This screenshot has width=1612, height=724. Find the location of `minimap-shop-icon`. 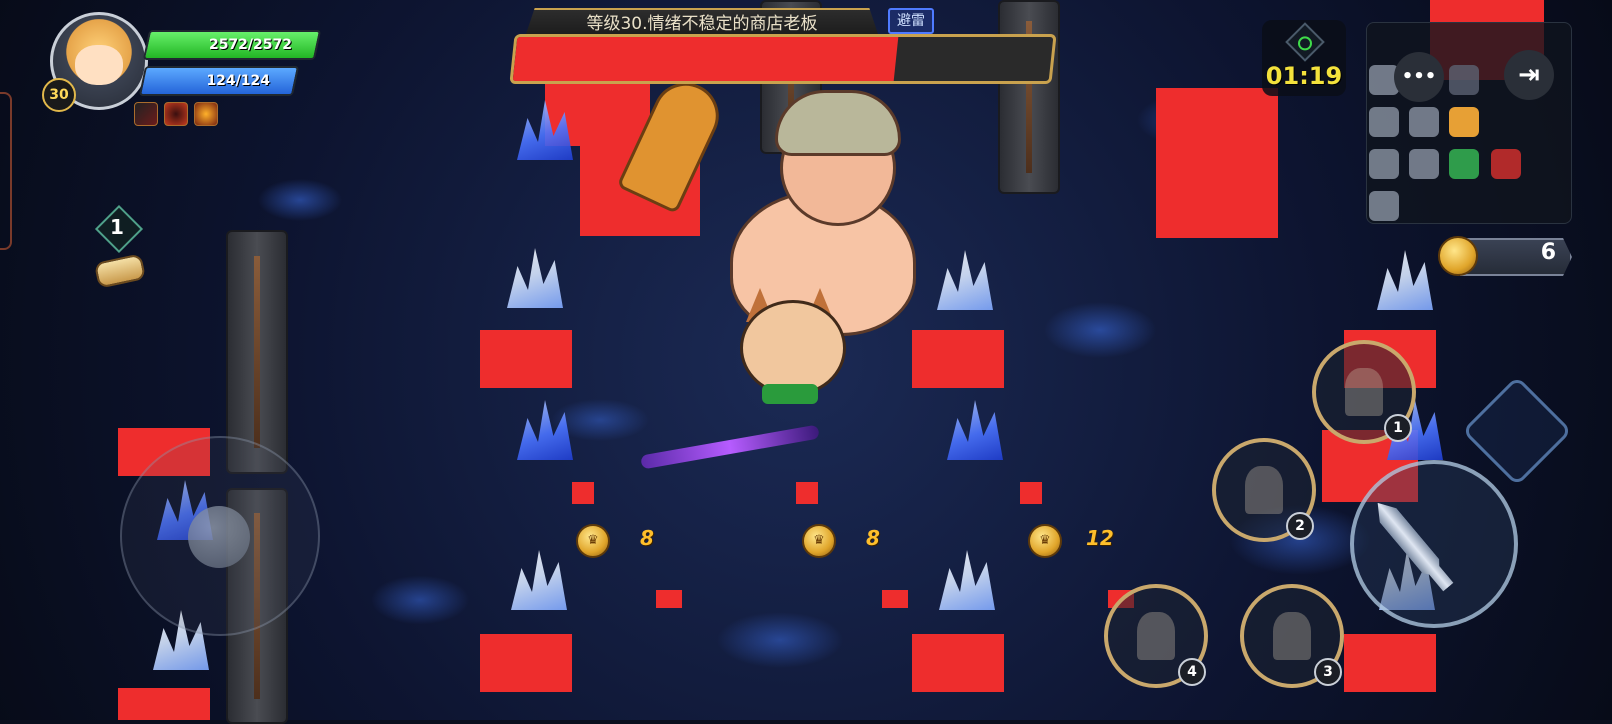

minimap-shop-icon is located at coordinates (1464, 122).